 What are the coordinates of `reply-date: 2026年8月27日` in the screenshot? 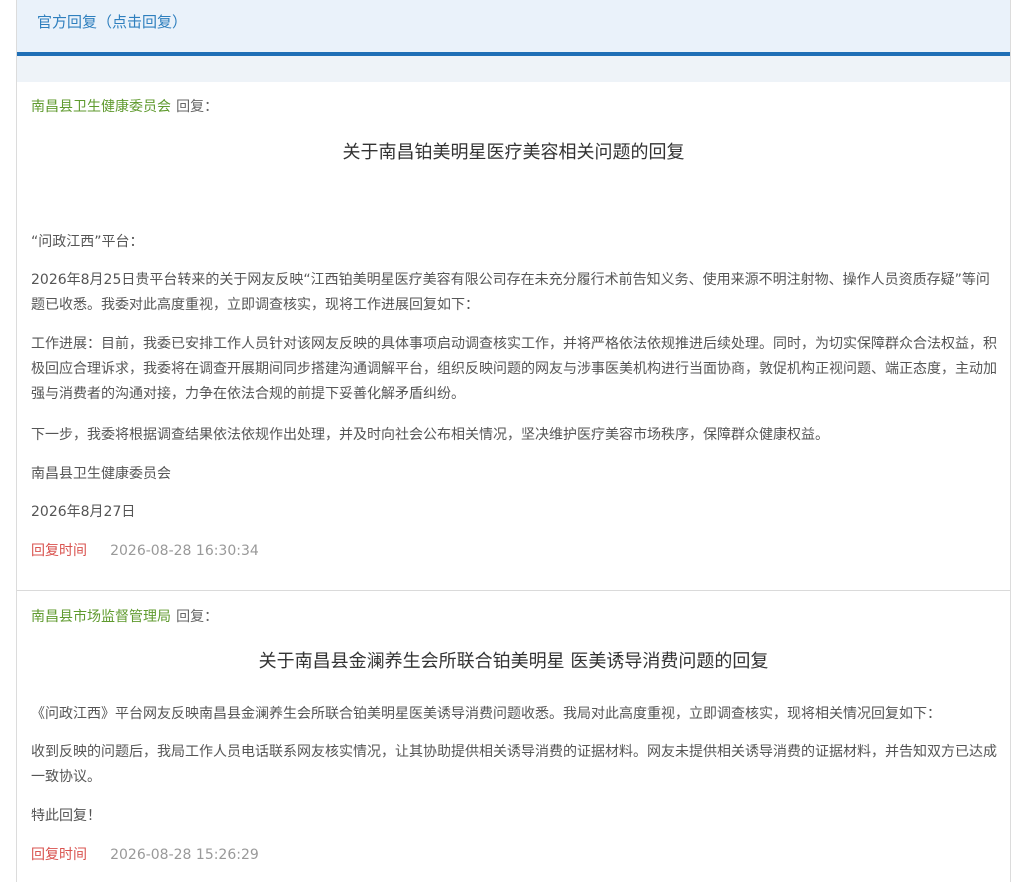 It's located at (83, 512).